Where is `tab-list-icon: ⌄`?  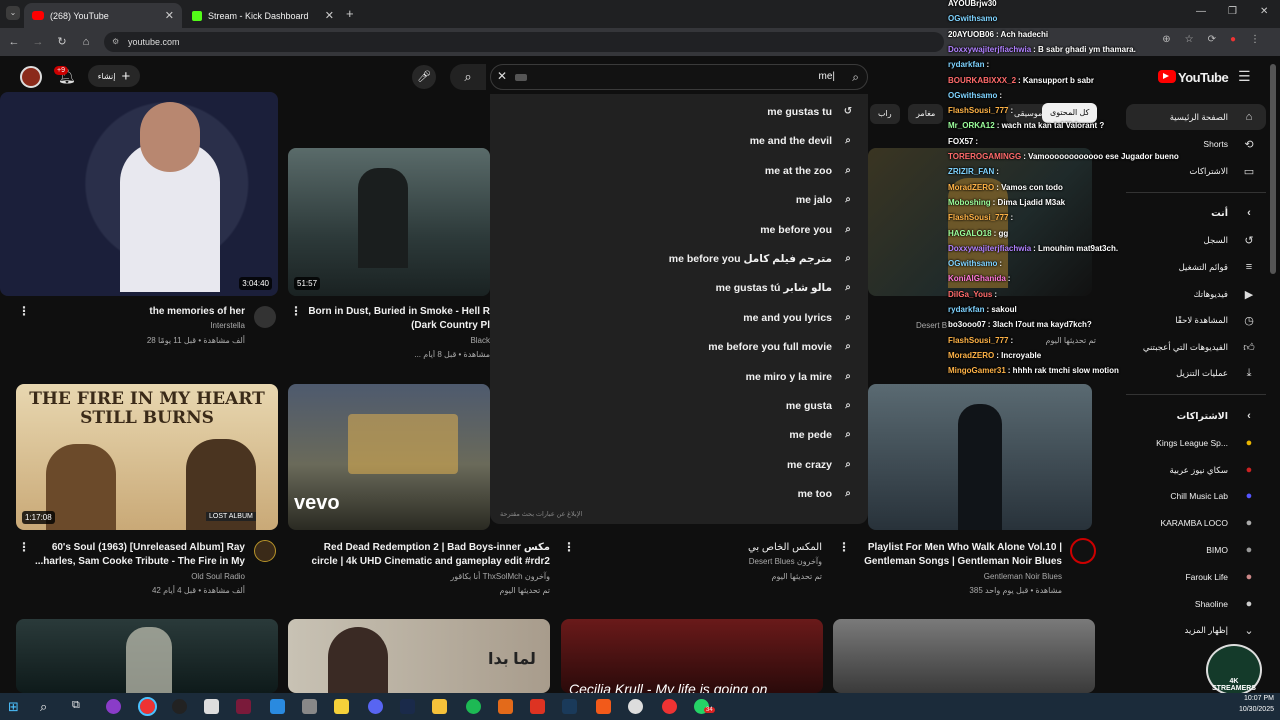
tab-list-icon: ⌄ is located at coordinates (13, 13).